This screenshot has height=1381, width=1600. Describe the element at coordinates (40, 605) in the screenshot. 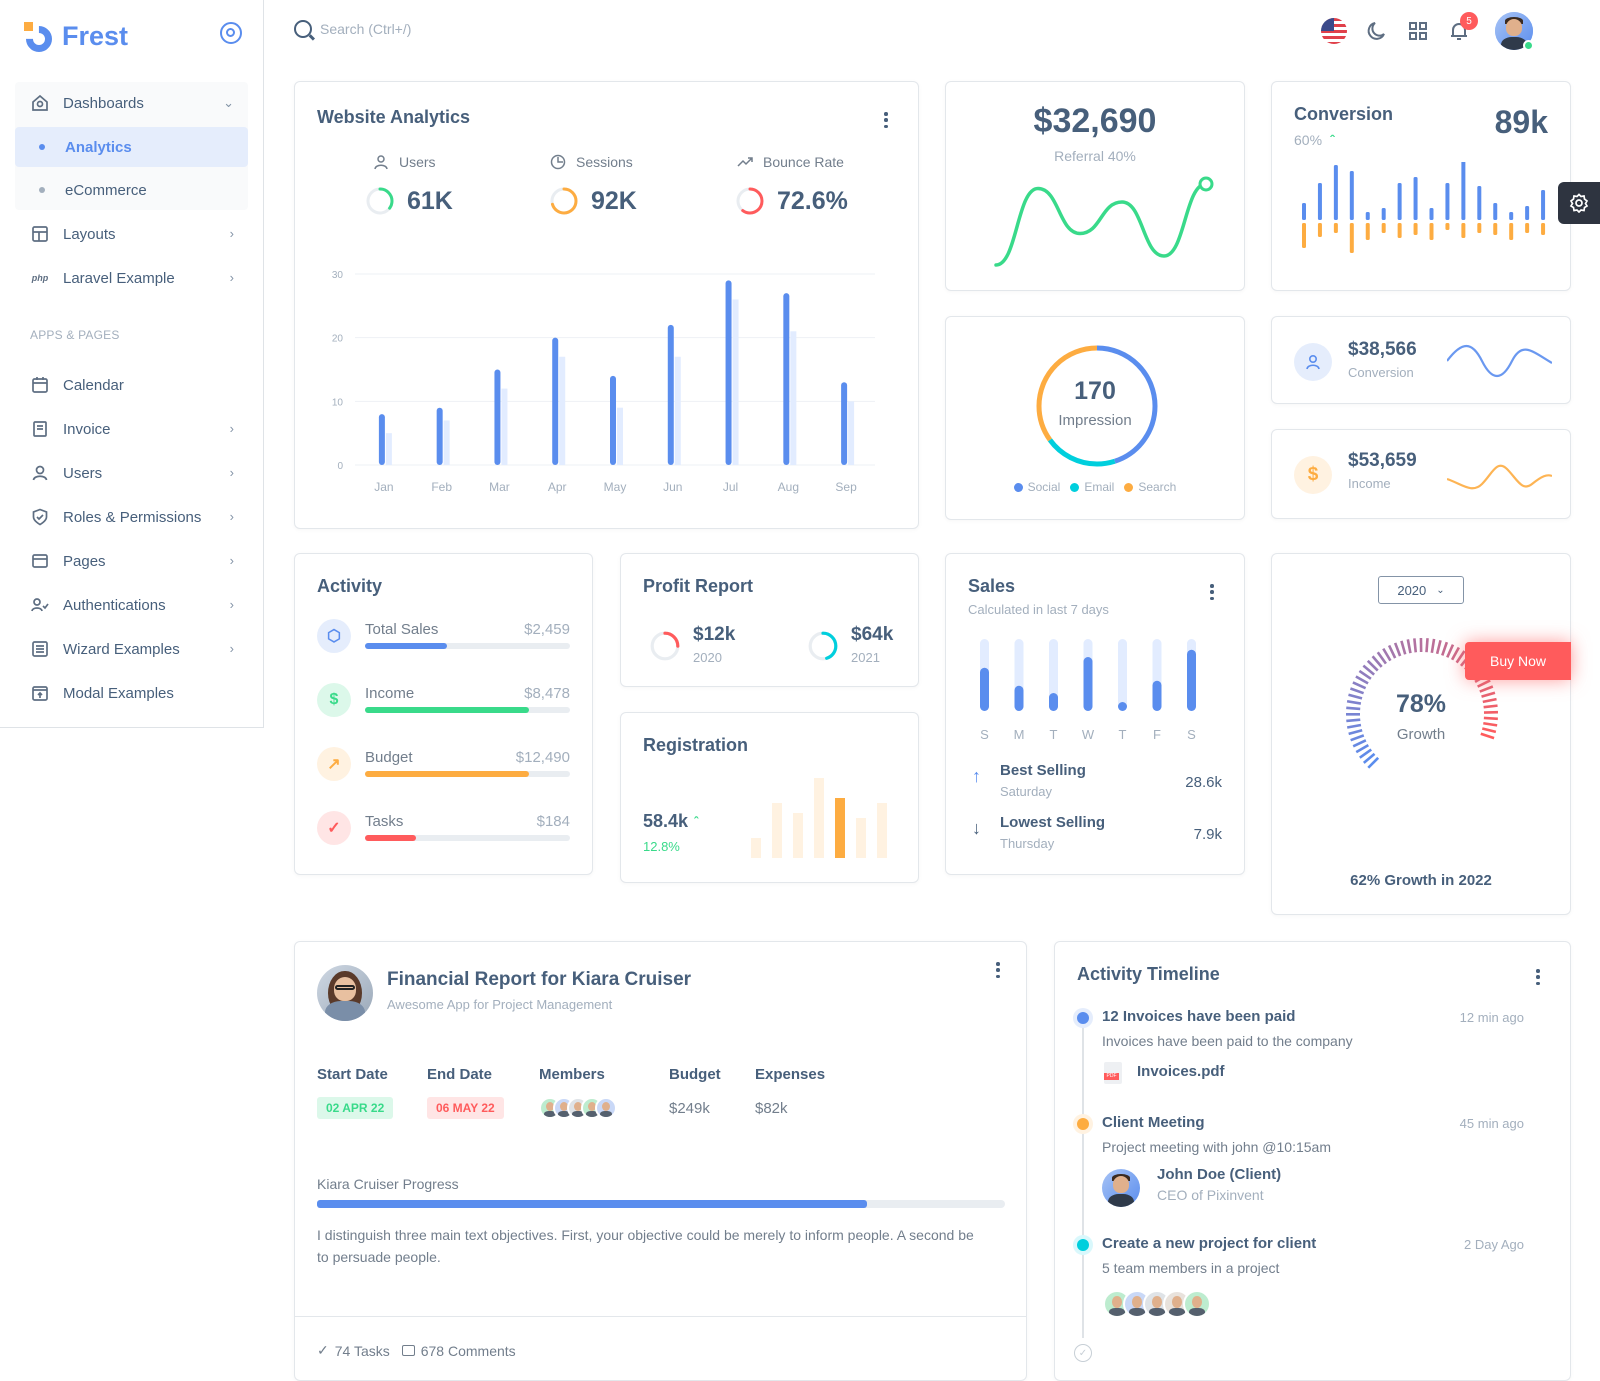

I see `user-check-icon` at that location.